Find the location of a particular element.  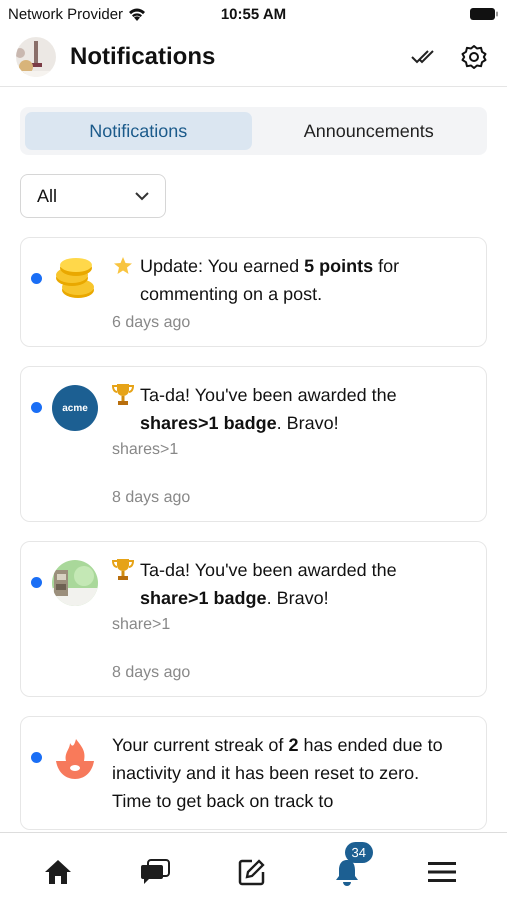

tab-bar-item: 34 is located at coordinates (350, 867).